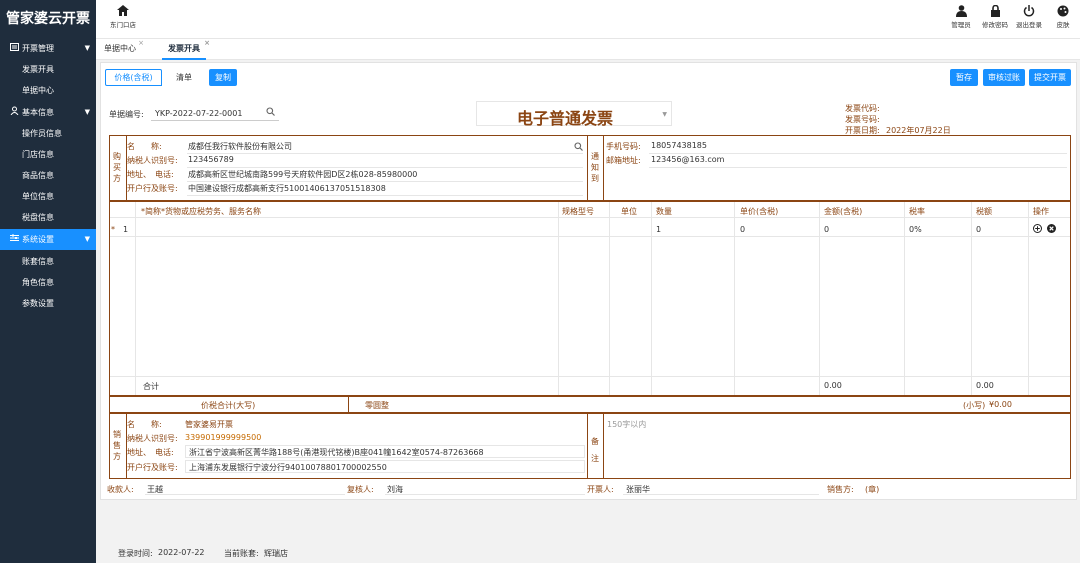 Image resolution: width=1080 pixels, height=563 pixels. I want to click on payee-label: 收款人:, so click(120, 489).